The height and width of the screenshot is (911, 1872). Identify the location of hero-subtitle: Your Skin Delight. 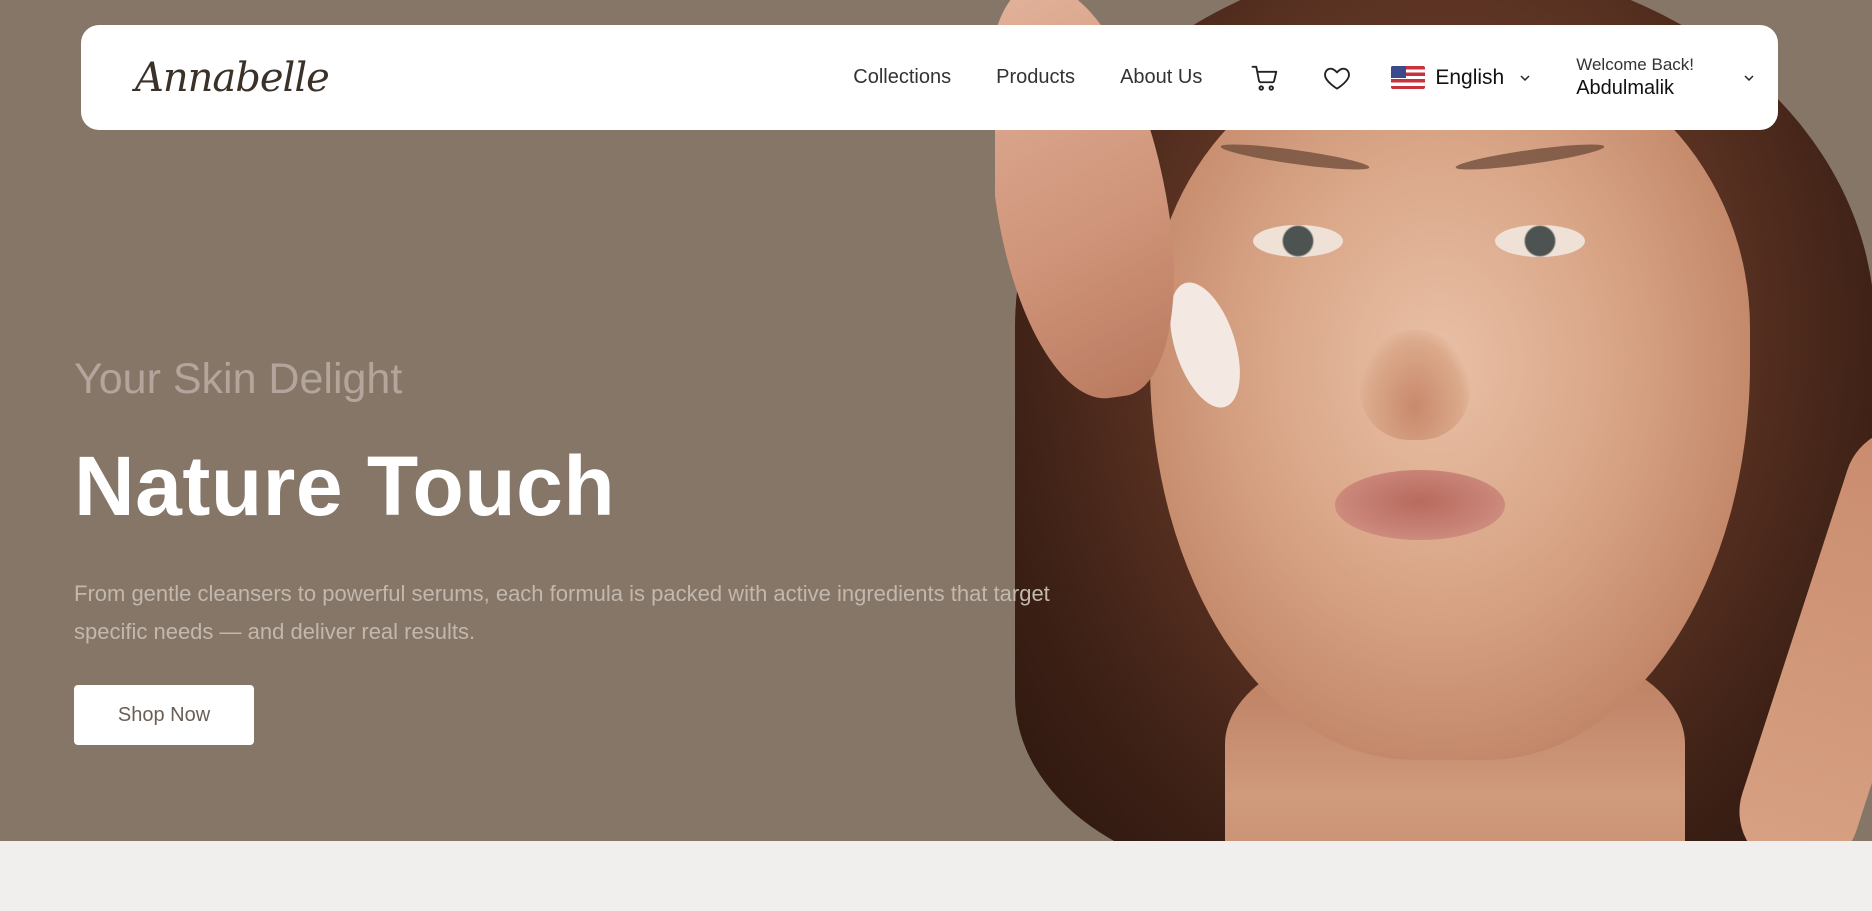
(238, 379).